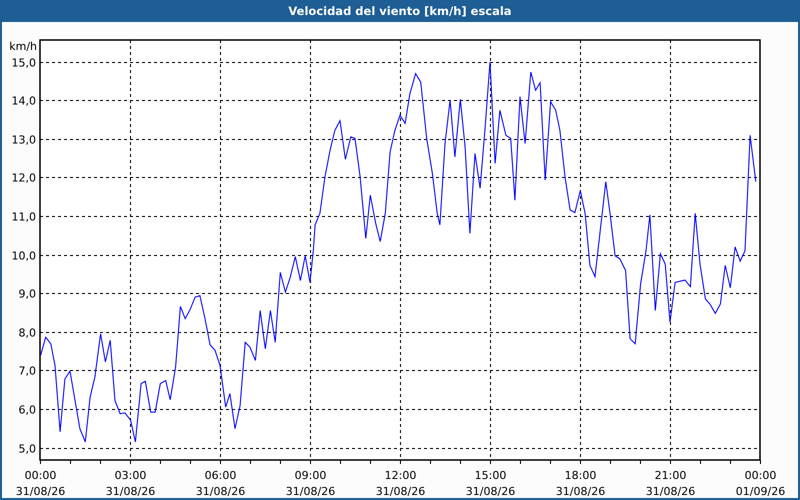 The image size is (800, 500). I want to click on y-tick-label: 7,0, so click(27, 371).